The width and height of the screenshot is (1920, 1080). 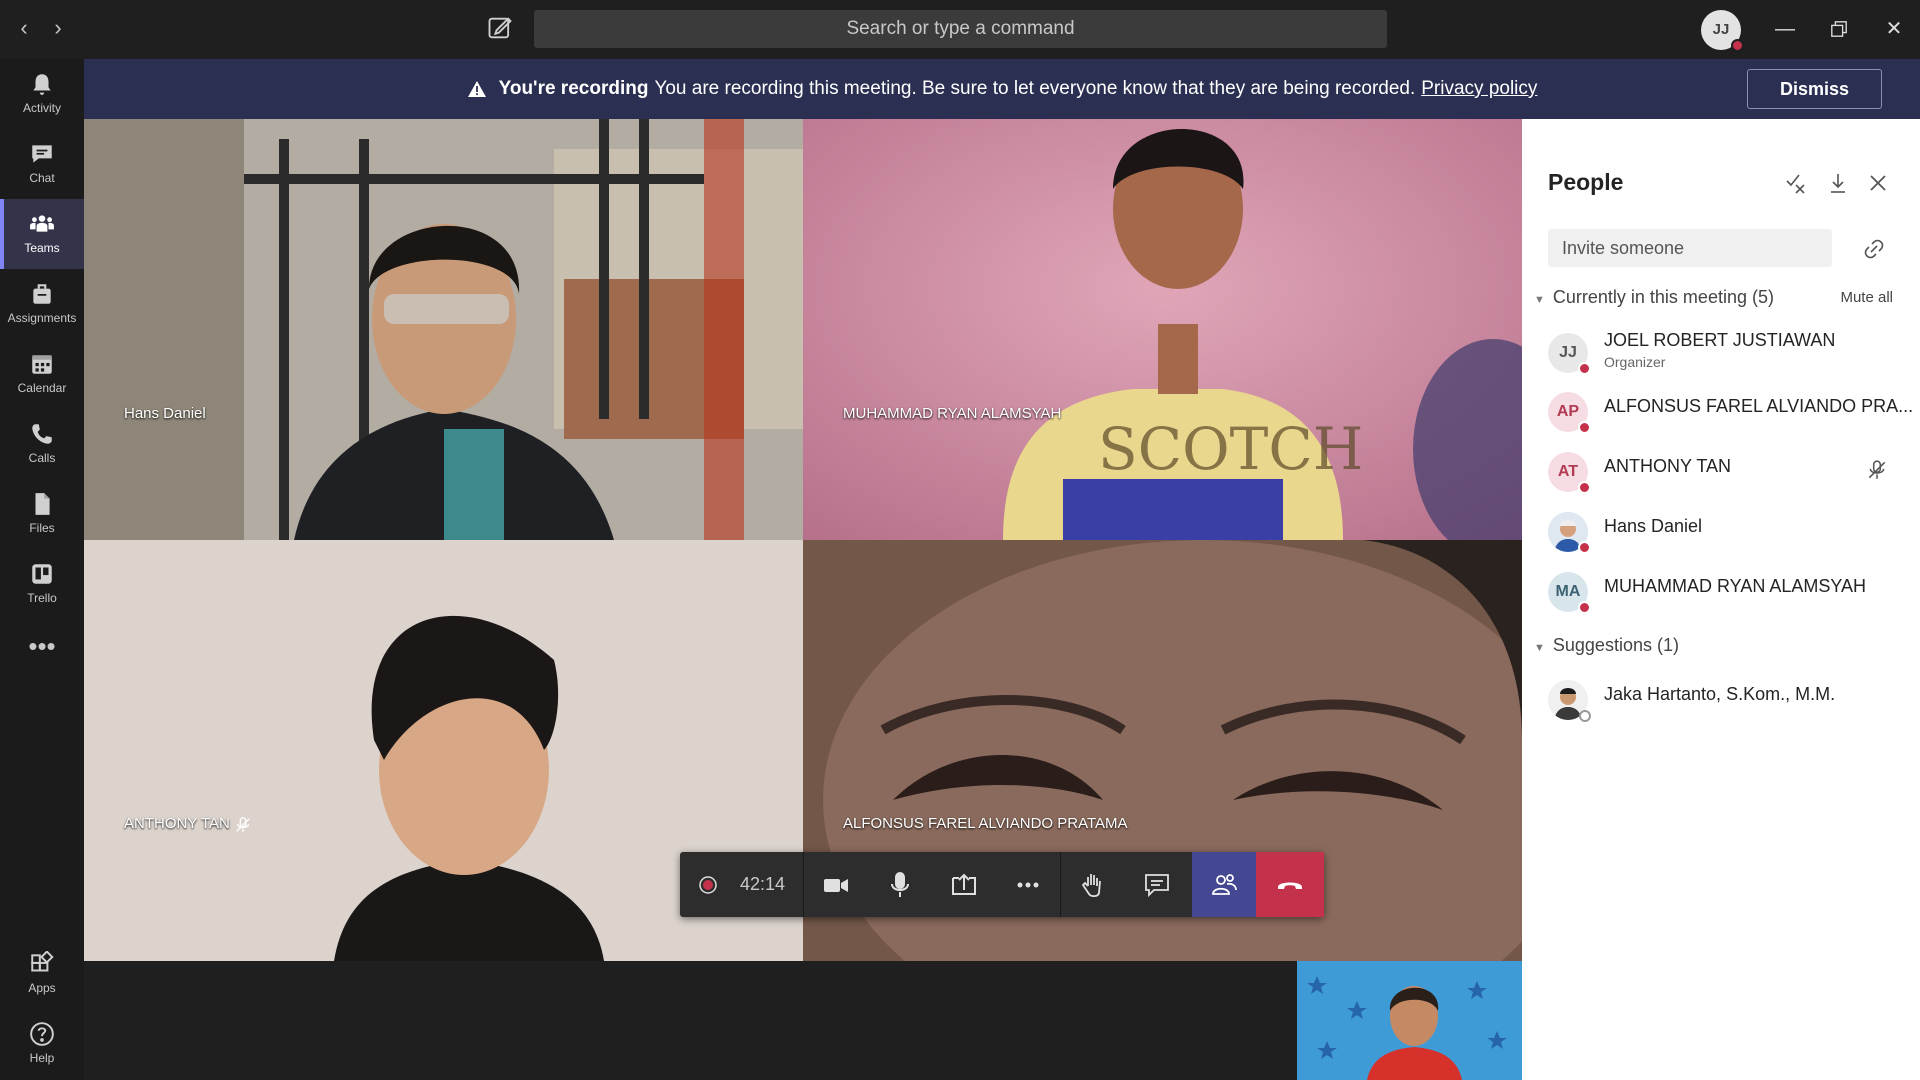 What do you see at coordinates (708, 884) in the screenshot?
I see `recording-indicator-icon` at bounding box center [708, 884].